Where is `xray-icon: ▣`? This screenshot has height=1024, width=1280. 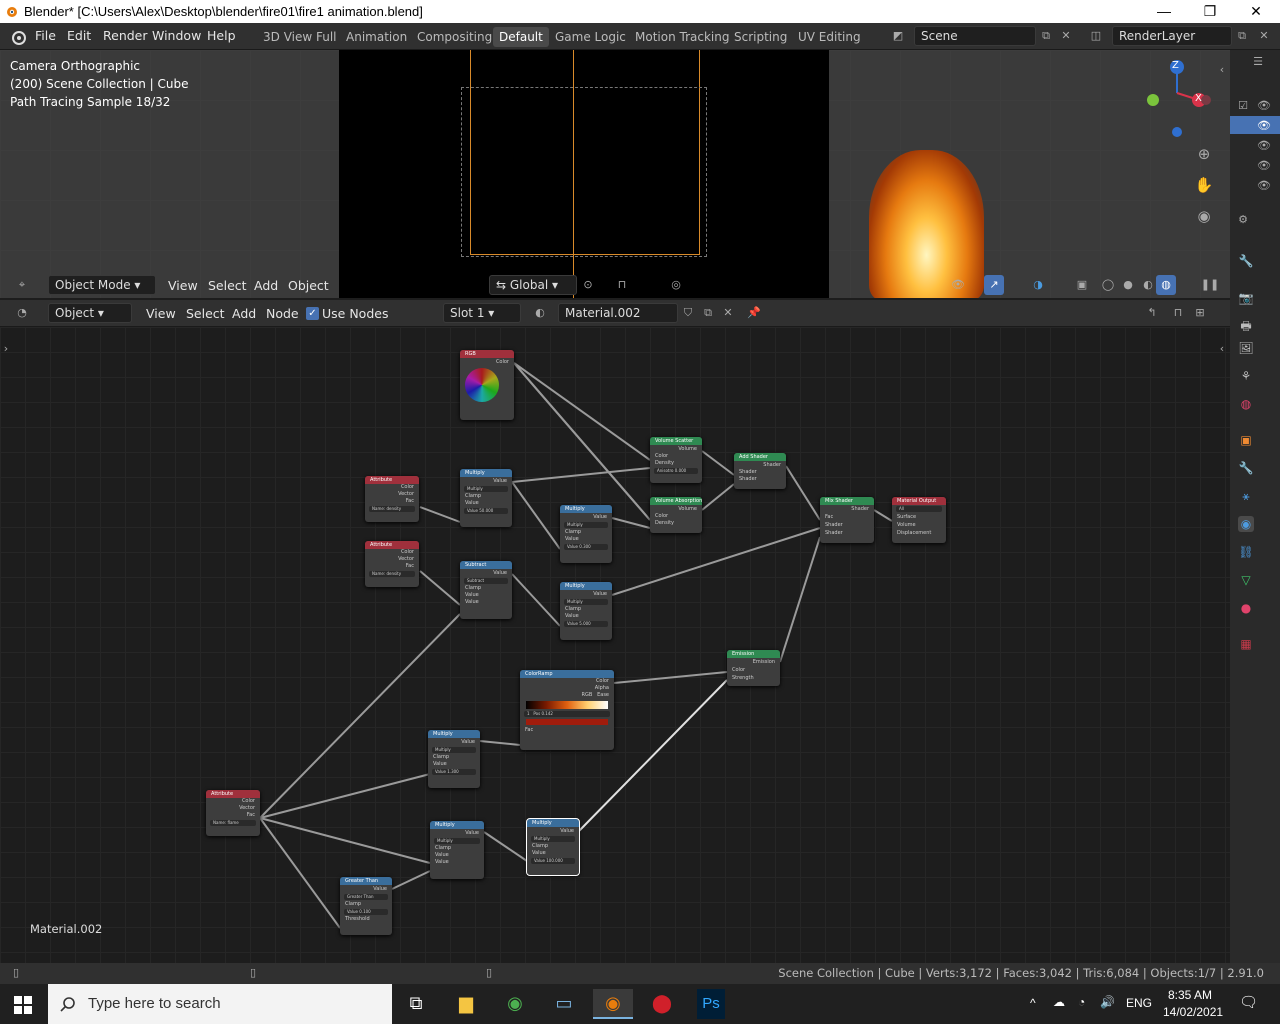 xray-icon: ▣ is located at coordinates (1082, 285).